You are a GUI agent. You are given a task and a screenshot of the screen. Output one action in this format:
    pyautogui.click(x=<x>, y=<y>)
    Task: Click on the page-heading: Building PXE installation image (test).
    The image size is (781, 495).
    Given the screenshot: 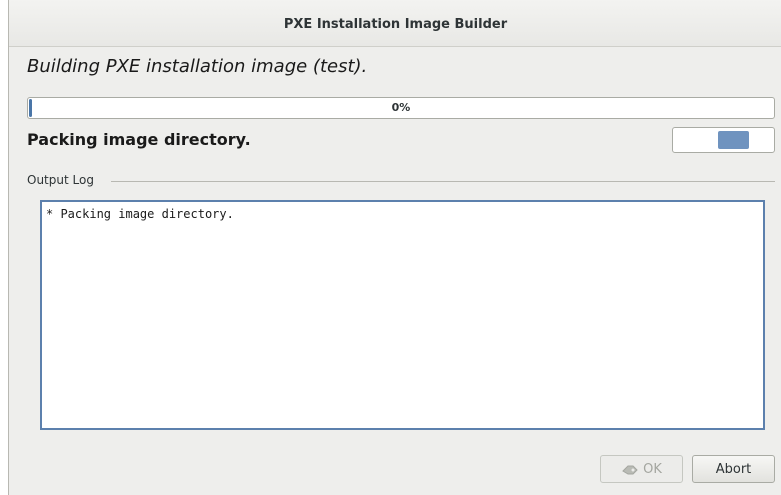 What is the action you would take?
    pyautogui.click(x=197, y=66)
    